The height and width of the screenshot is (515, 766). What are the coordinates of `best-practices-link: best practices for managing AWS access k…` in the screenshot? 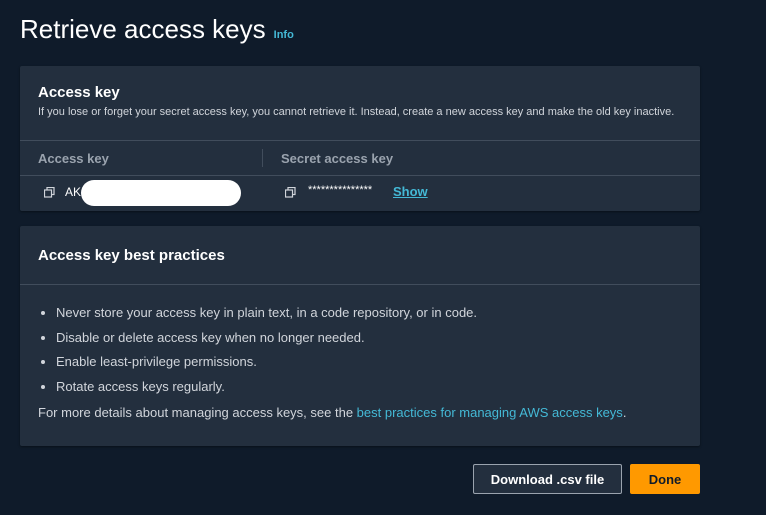 It's located at (490, 412).